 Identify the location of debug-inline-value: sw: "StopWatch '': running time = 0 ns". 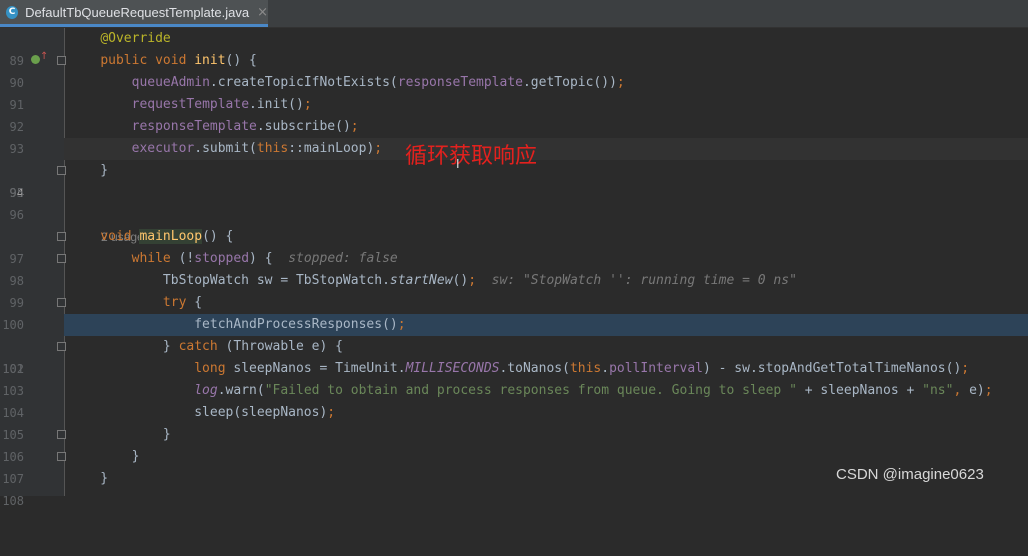
(644, 280).